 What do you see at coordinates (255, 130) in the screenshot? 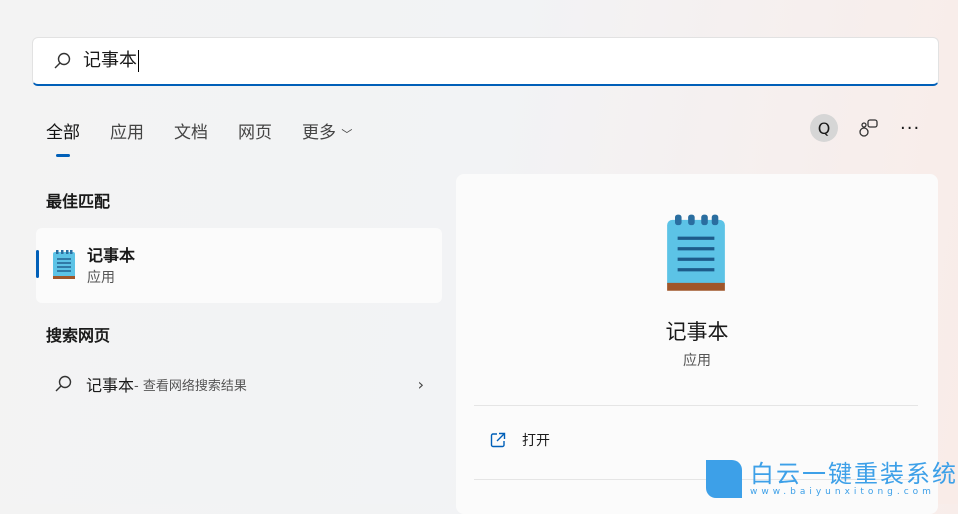
I see `tab-web: 网页` at bounding box center [255, 130].